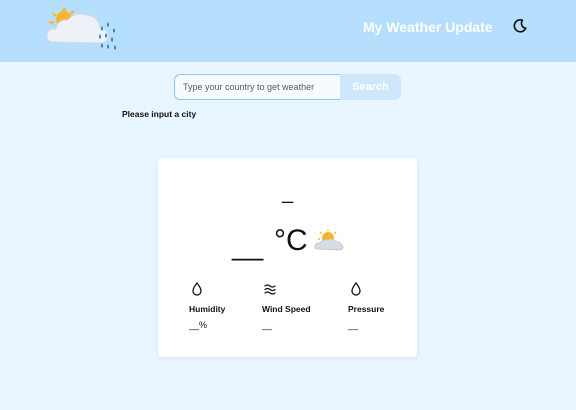 The height and width of the screenshot is (410, 576). What do you see at coordinates (329, 240) in the screenshot?
I see `partly-cloudy-icon` at bounding box center [329, 240].